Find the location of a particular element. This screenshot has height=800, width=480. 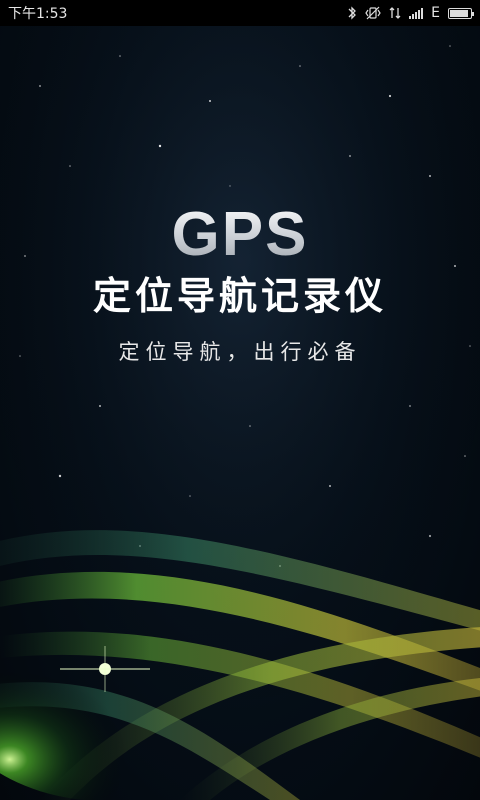

battery-icon is located at coordinates (461, 13).